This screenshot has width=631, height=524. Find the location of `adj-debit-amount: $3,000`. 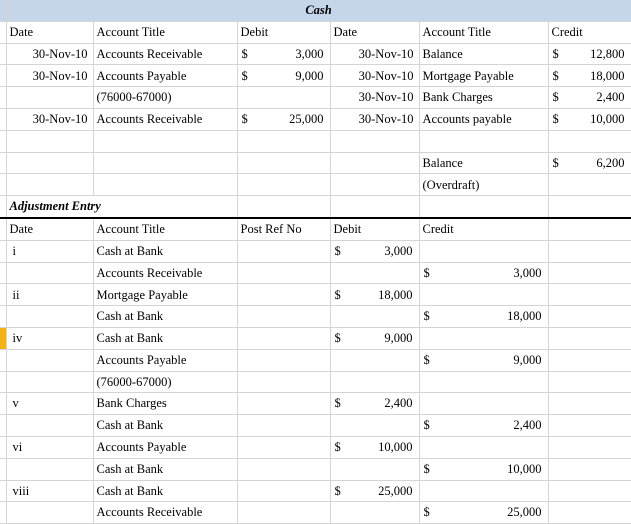

adj-debit-amount: $3,000 is located at coordinates (375, 251).